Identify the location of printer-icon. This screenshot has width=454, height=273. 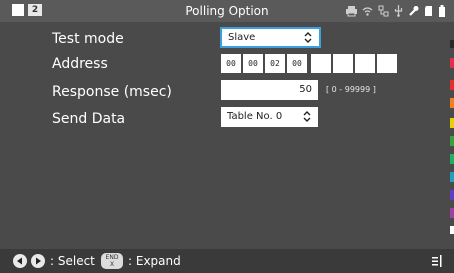
(351, 11).